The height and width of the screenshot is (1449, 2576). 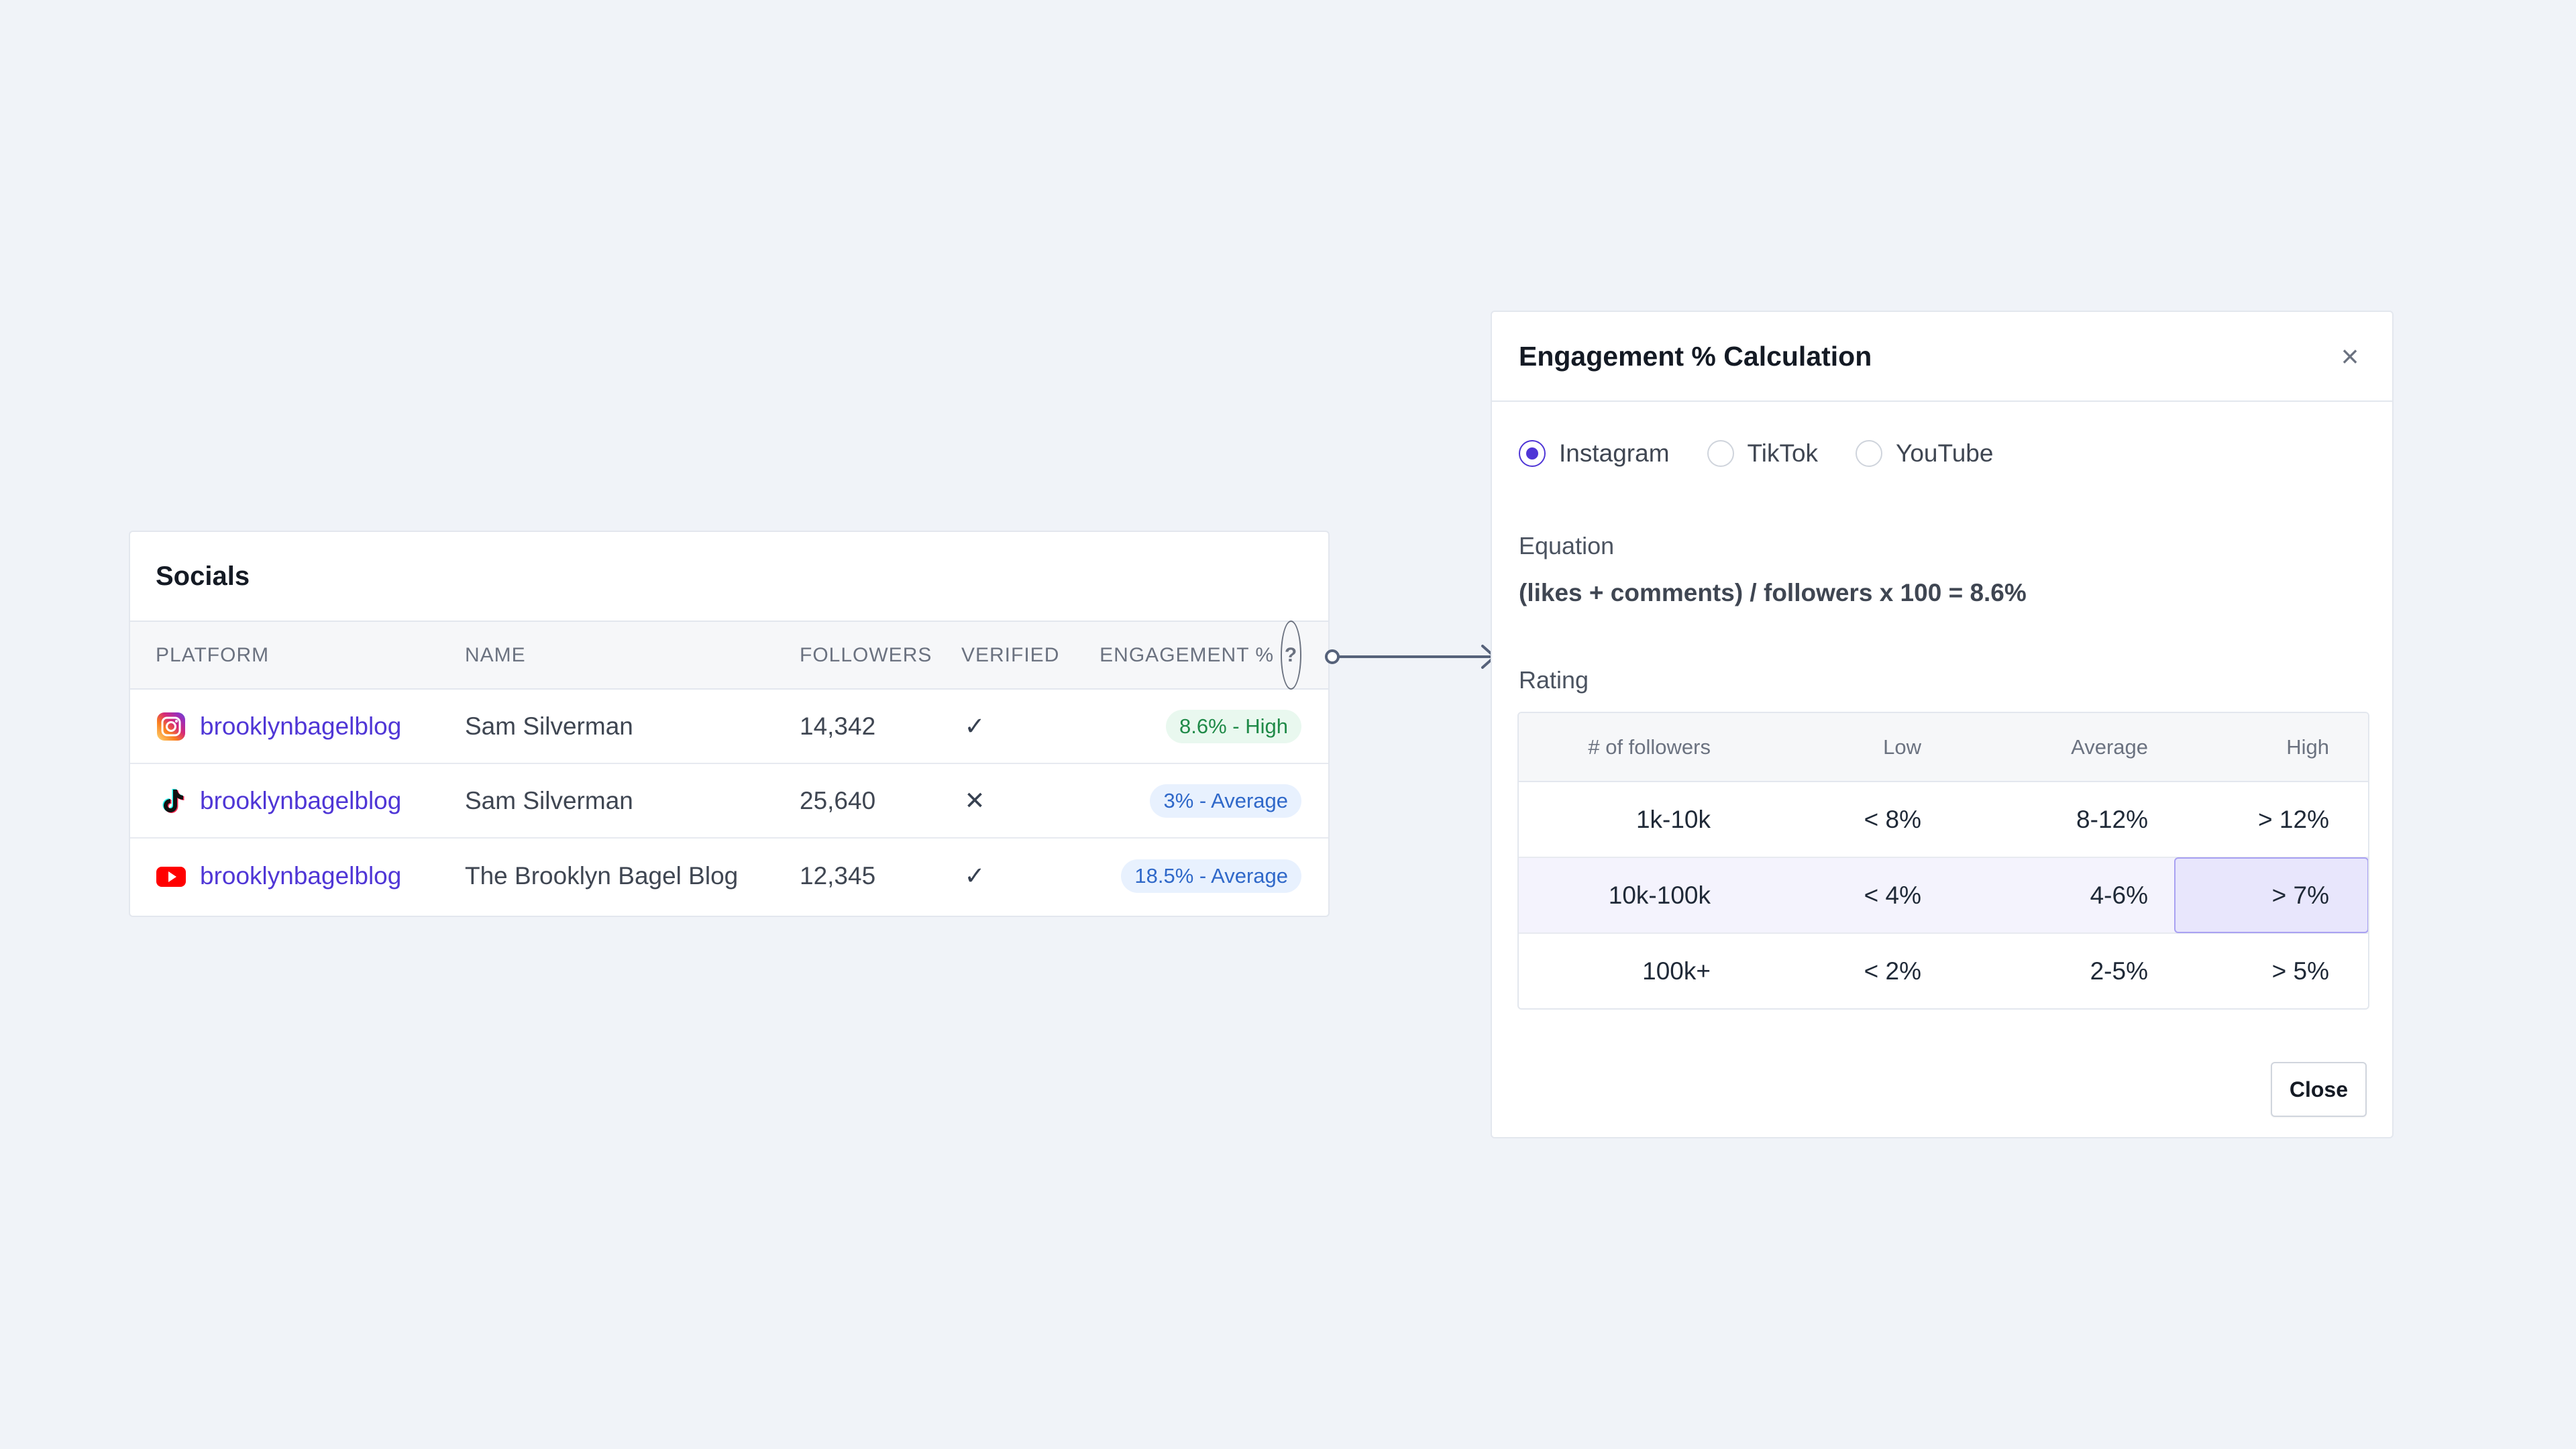 What do you see at coordinates (2119, 895) in the screenshot?
I see `average-value: 4-6%` at bounding box center [2119, 895].